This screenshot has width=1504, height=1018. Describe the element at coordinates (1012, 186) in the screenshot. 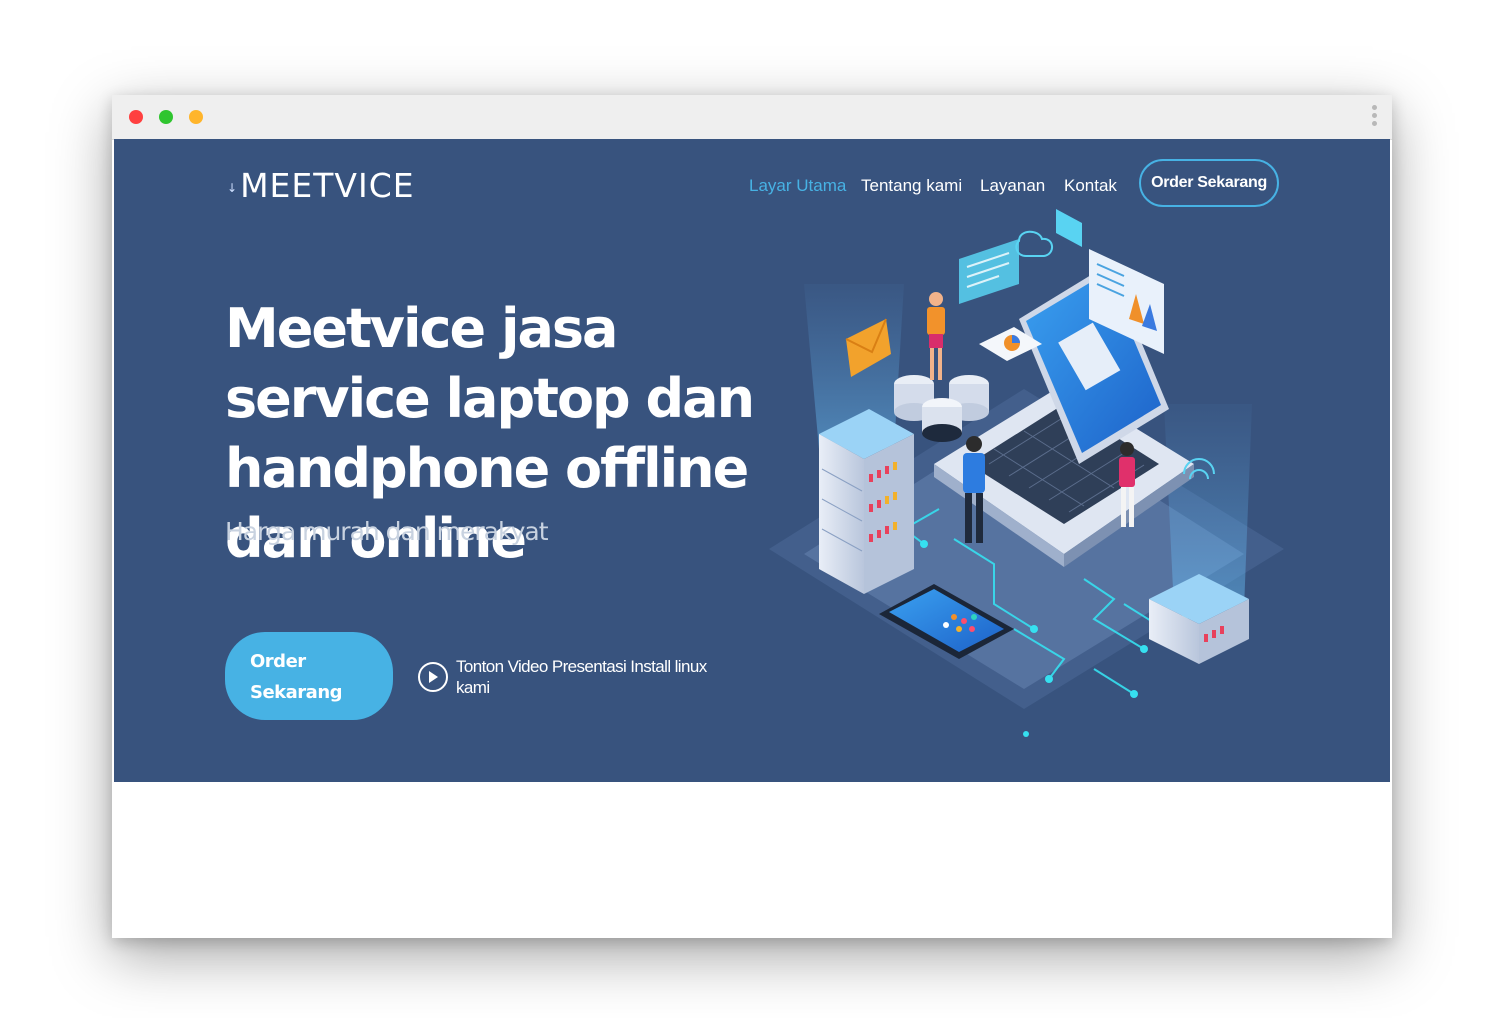

I see `nav-item-layanan: Layanan` at that location.